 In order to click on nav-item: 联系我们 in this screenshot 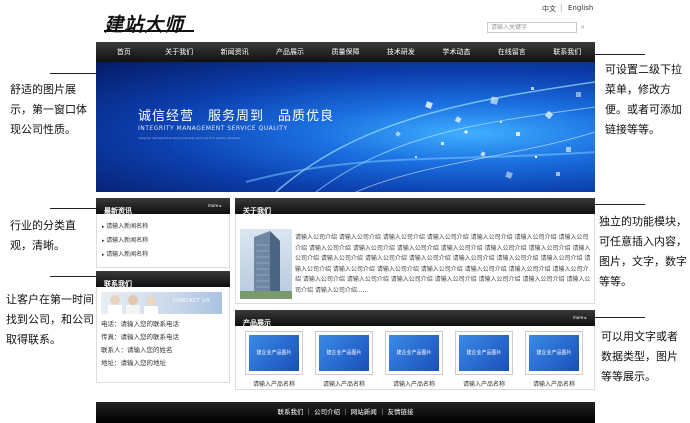, I will do `click(567, 52)`.